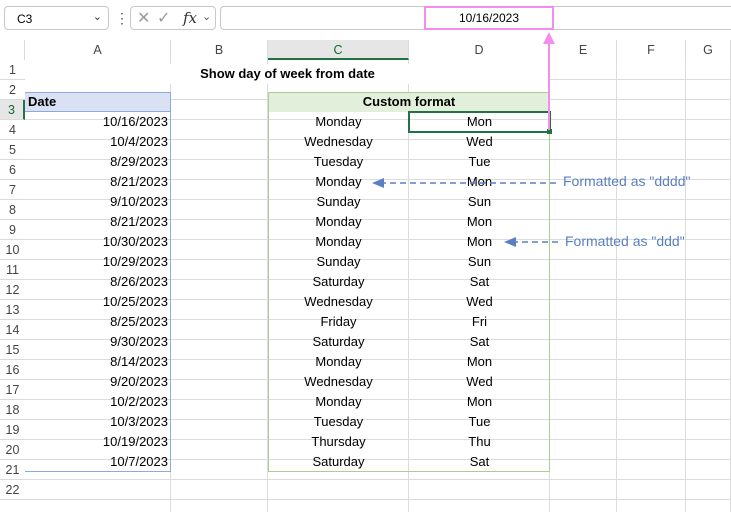  I want to click on ddd-arrow, so click(531, 242).